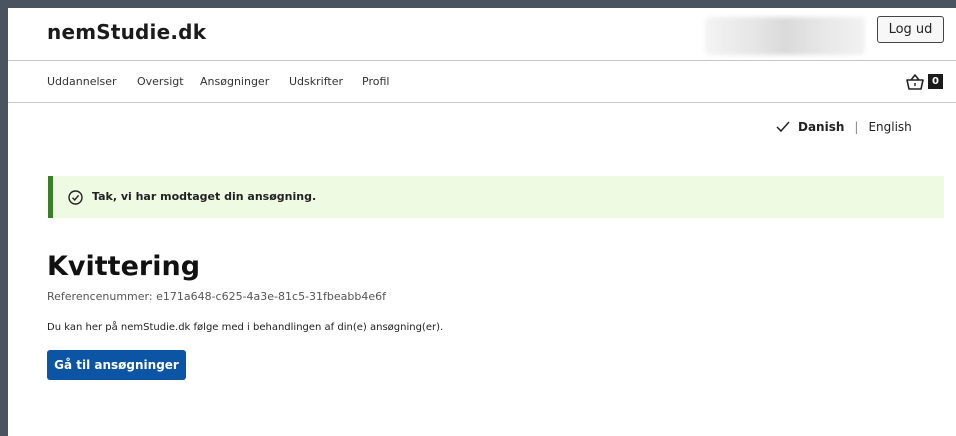  Describe the element at coordinates (316, 81) in the screenshot. I see `nav-item-udskrifter: Udskrifter` at that location.